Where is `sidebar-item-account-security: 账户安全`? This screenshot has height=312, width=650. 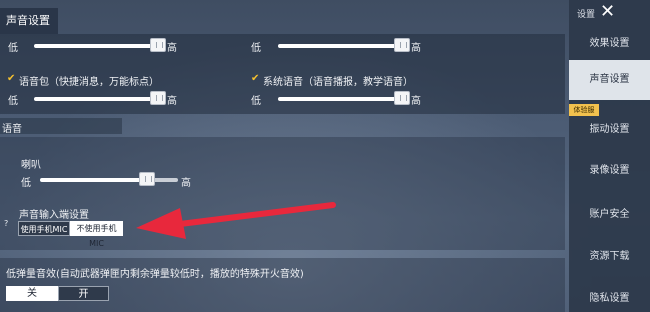
sidebar-item-account-security: 账户安全 is located at coordinates (609, 212).